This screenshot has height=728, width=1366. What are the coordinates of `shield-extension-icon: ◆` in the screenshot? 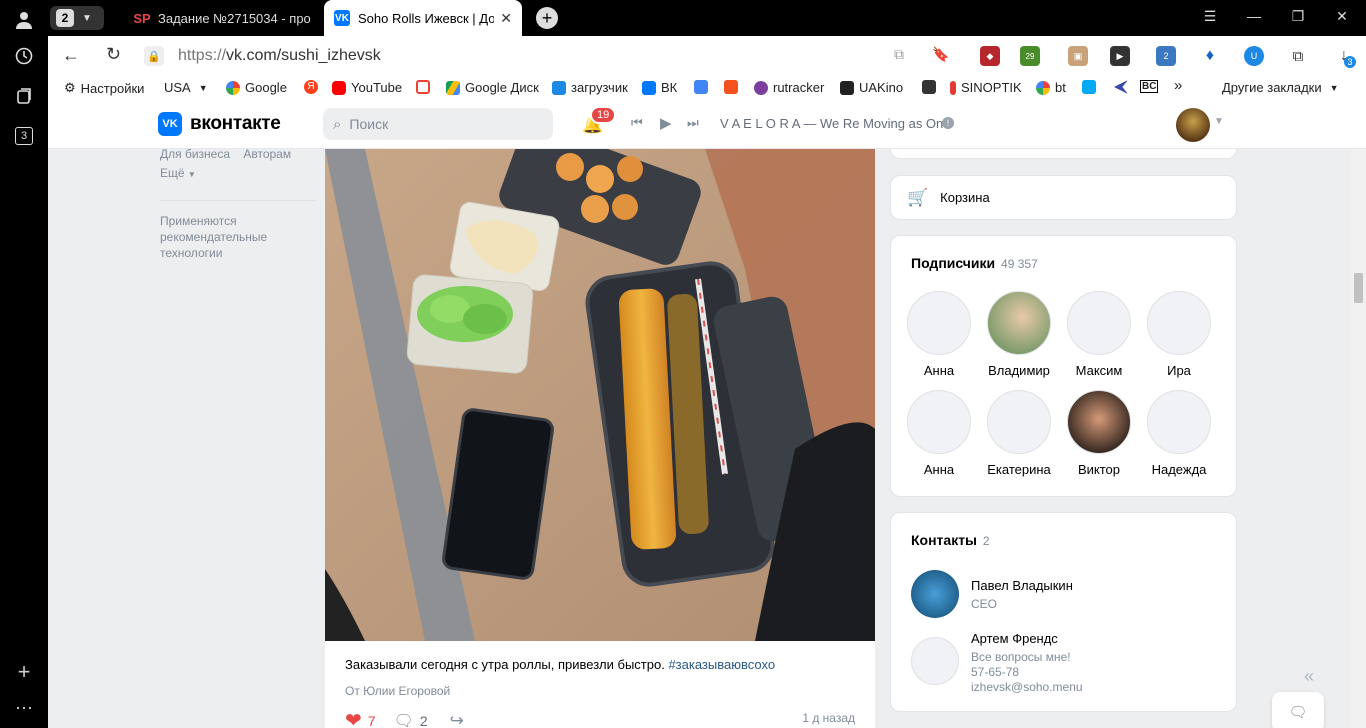 It's located at (990, 56).